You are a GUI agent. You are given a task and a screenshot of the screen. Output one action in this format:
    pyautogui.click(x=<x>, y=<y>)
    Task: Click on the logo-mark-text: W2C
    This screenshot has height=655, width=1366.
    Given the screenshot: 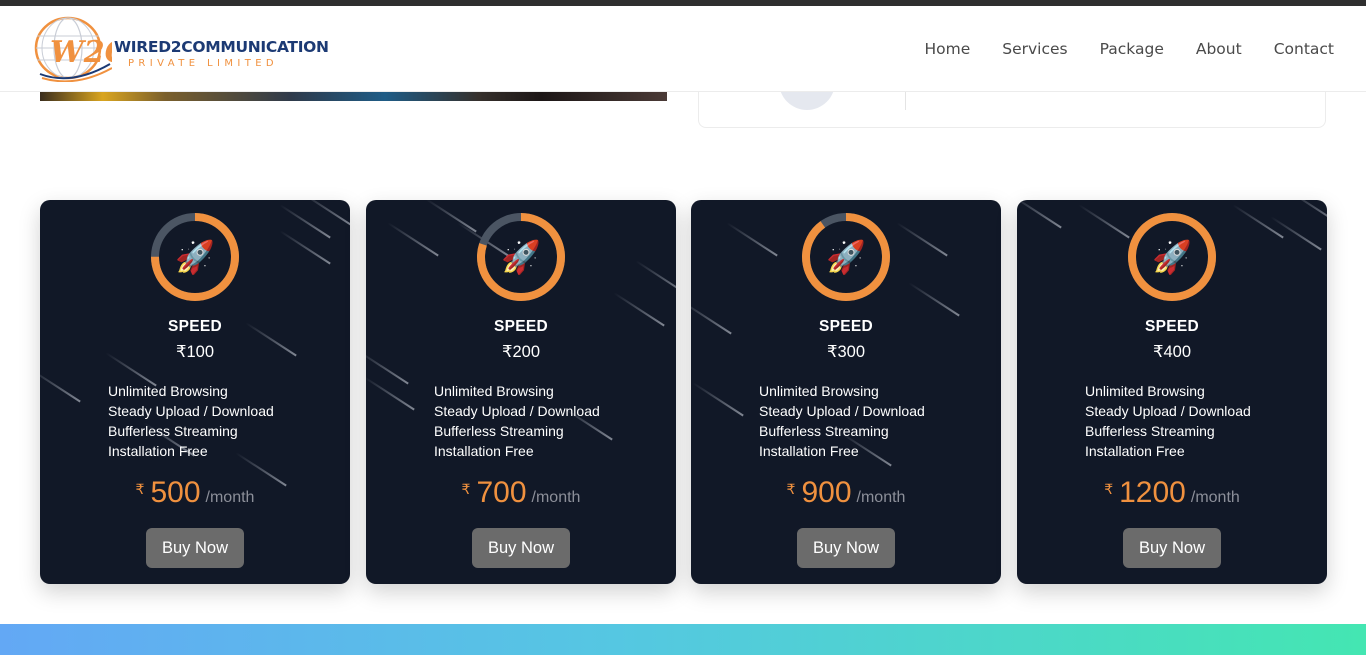 What is the action you would take?
    pyautogui.click(x=81, y=52)
    